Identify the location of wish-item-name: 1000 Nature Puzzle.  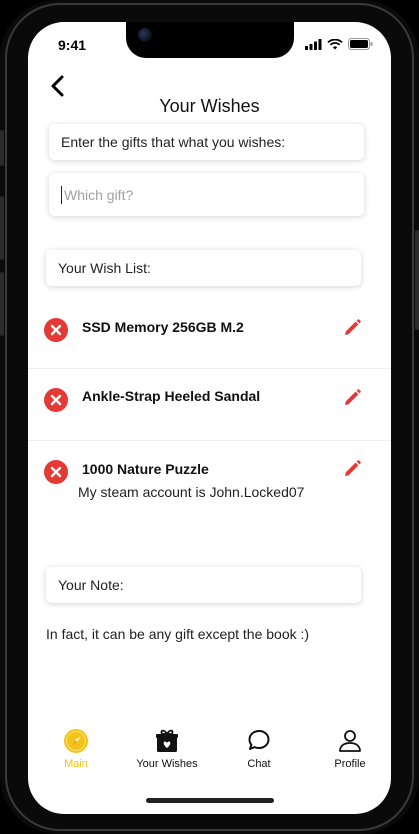
(145, 469).